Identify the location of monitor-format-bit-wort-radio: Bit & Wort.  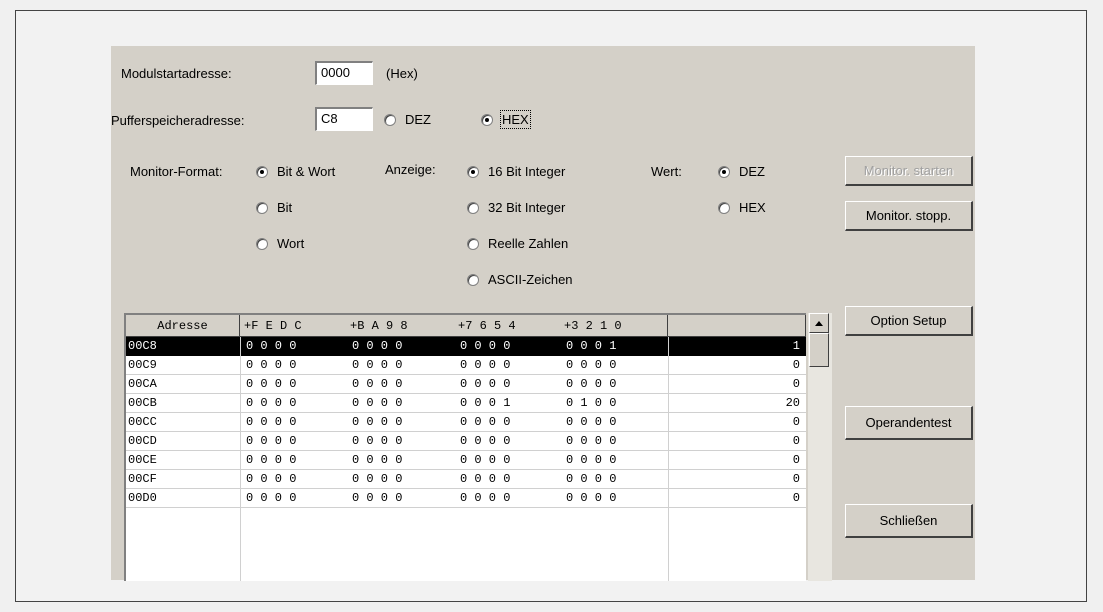
(295, 171).